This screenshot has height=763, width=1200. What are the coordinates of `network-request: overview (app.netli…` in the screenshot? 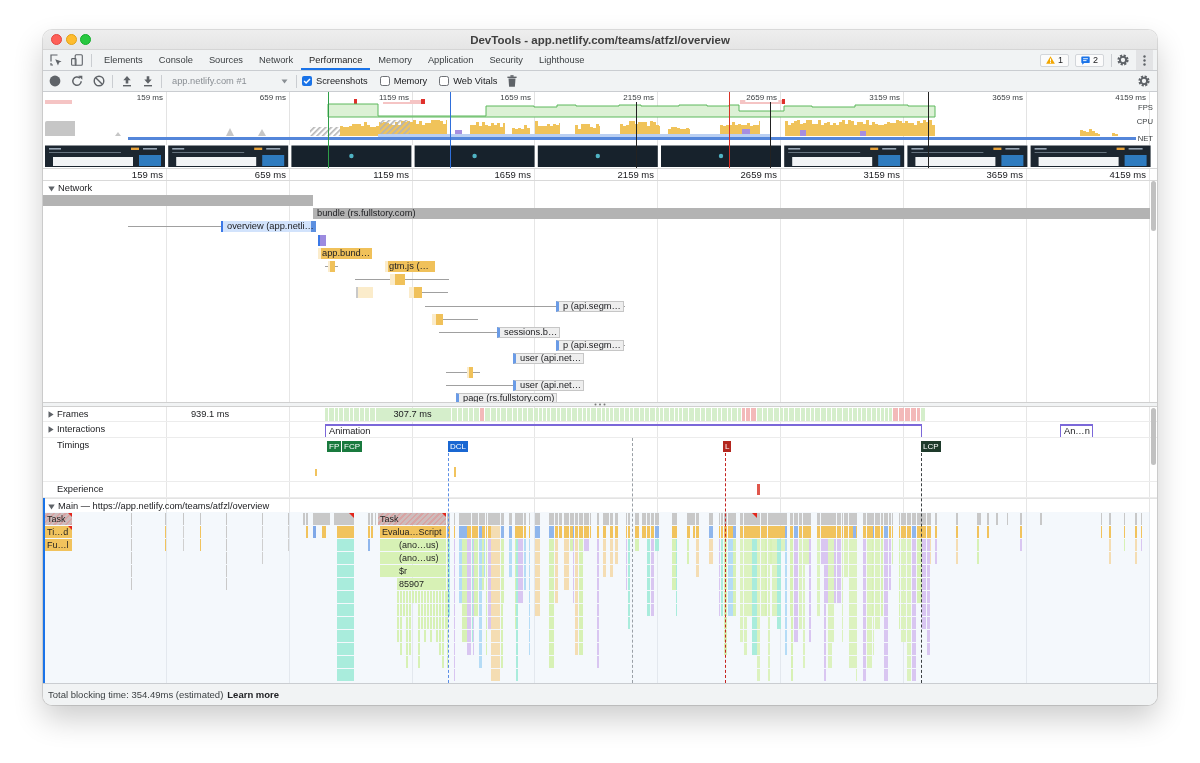 It's located at (268, 226).